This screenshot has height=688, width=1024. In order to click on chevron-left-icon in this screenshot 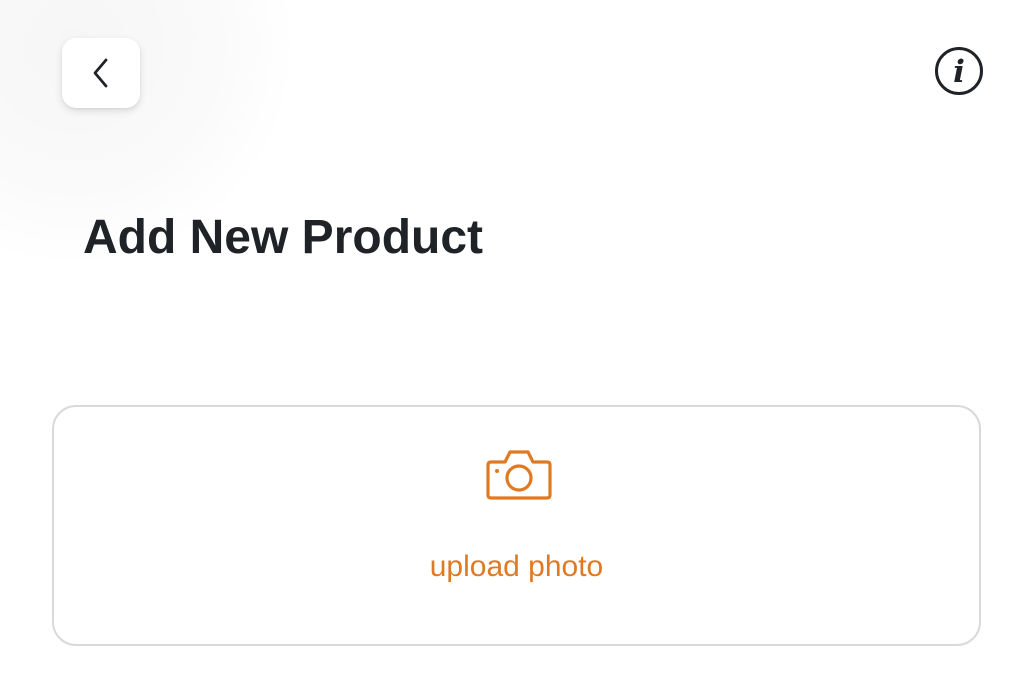, I will do `click(100, 73)`.